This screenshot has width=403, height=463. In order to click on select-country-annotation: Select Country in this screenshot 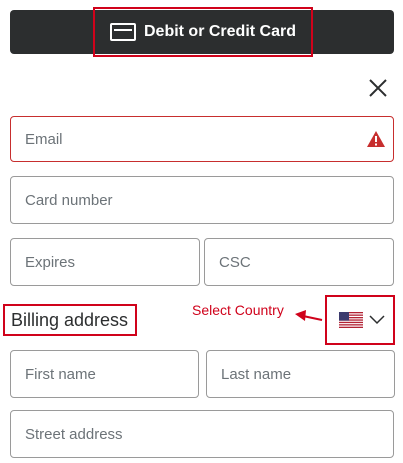, I will do `click(238, 310)`.